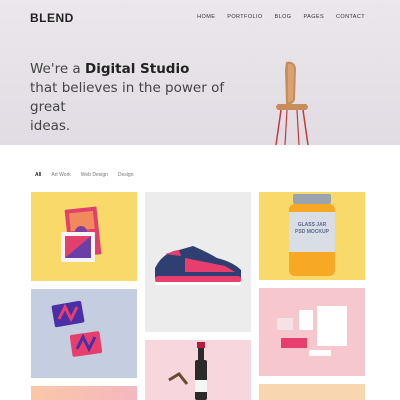  I want to click on sneaker-image, so click(198, 265).